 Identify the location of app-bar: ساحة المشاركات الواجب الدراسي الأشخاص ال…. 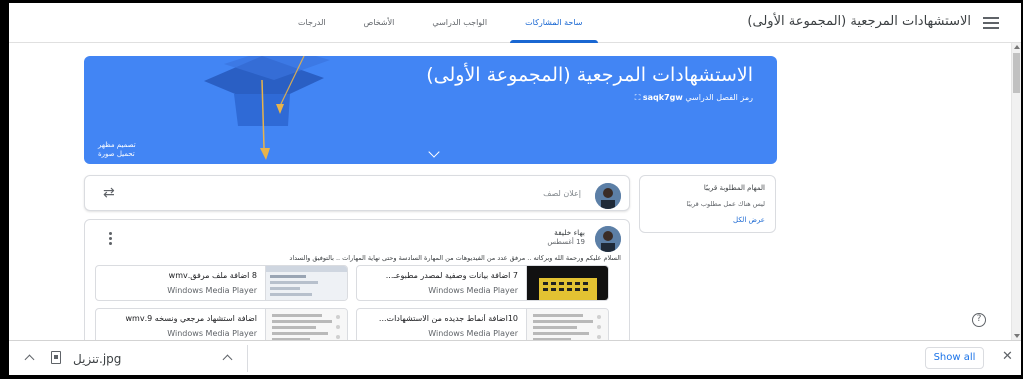
(515, 23).